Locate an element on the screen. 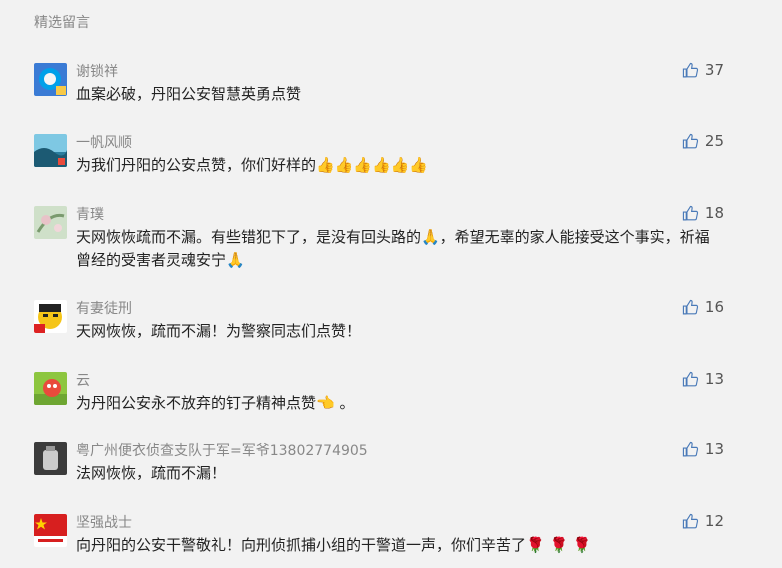 Image resolution: width=782 pixels, height=568 pixels. comment-text: 血案必破，丹阳公安智慧英勇点赞 is located at coordinates (189, 94).